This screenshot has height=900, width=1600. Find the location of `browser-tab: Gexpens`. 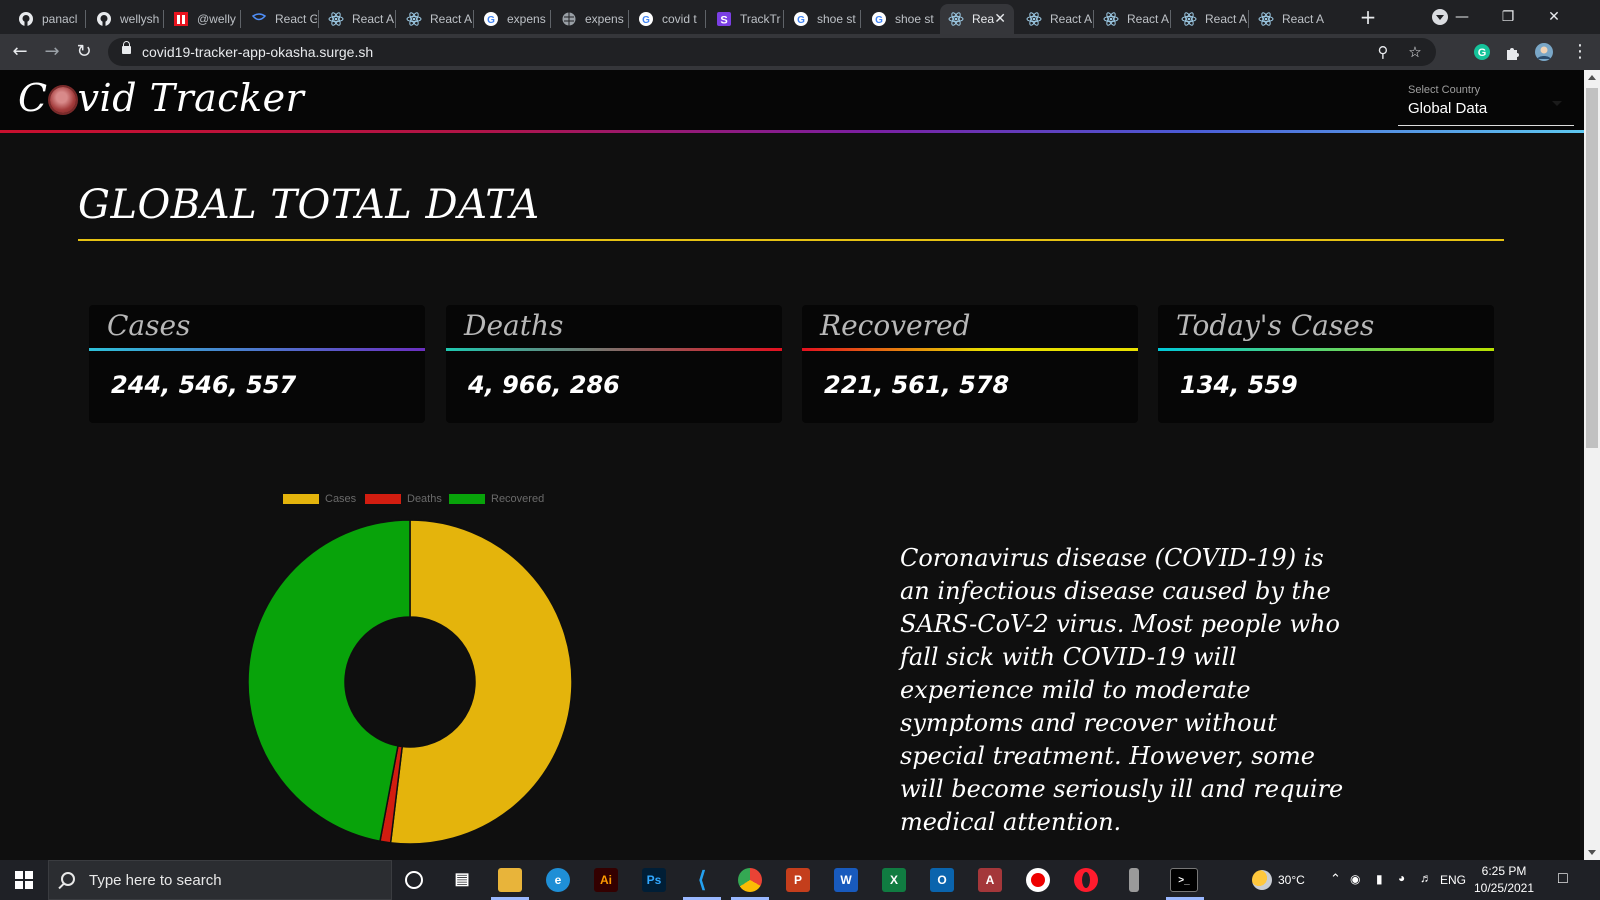

browser-tab: Gexpens is located at coordinates (512, 19).